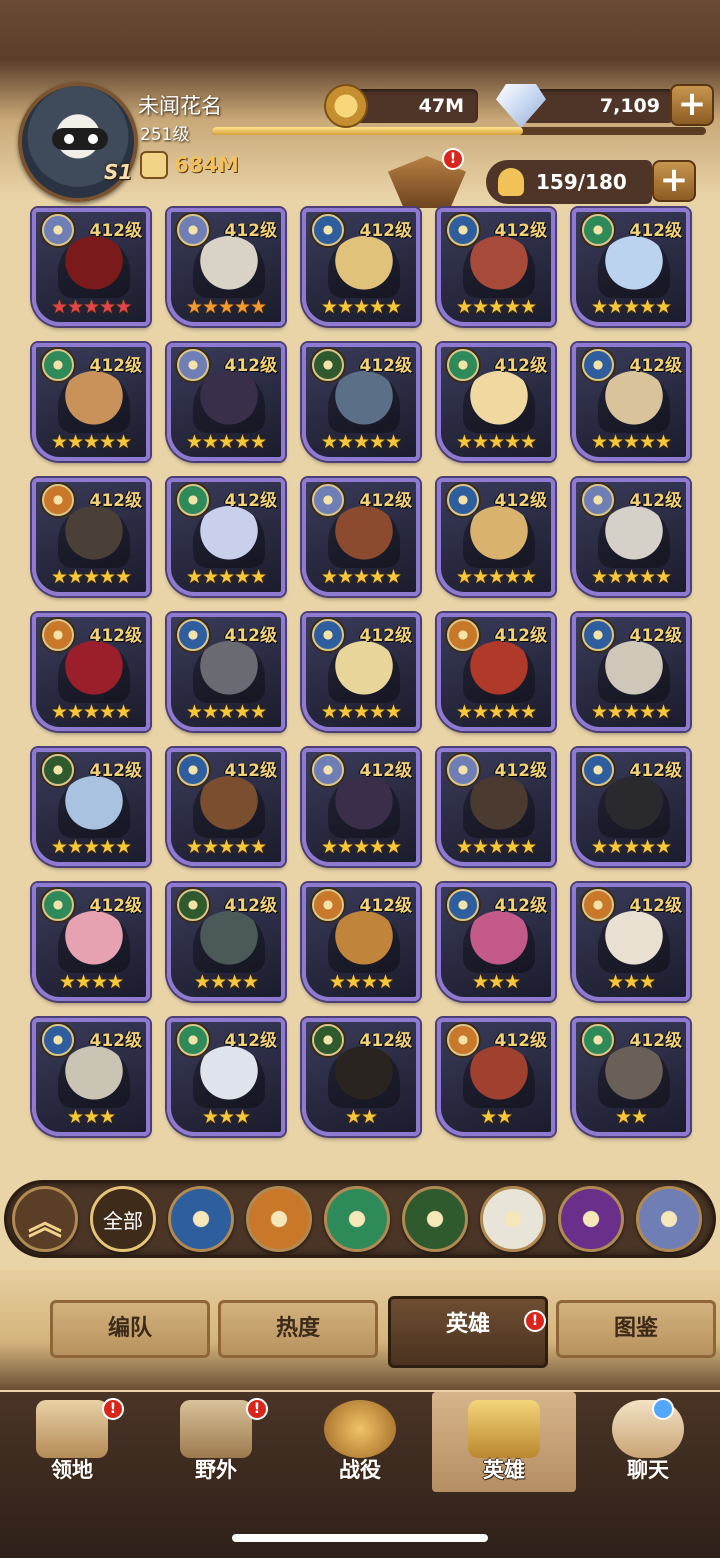 This screenshot has height=1558, width=720. I want to click on chevron-up-icon: ︽, so click(45, 1222).